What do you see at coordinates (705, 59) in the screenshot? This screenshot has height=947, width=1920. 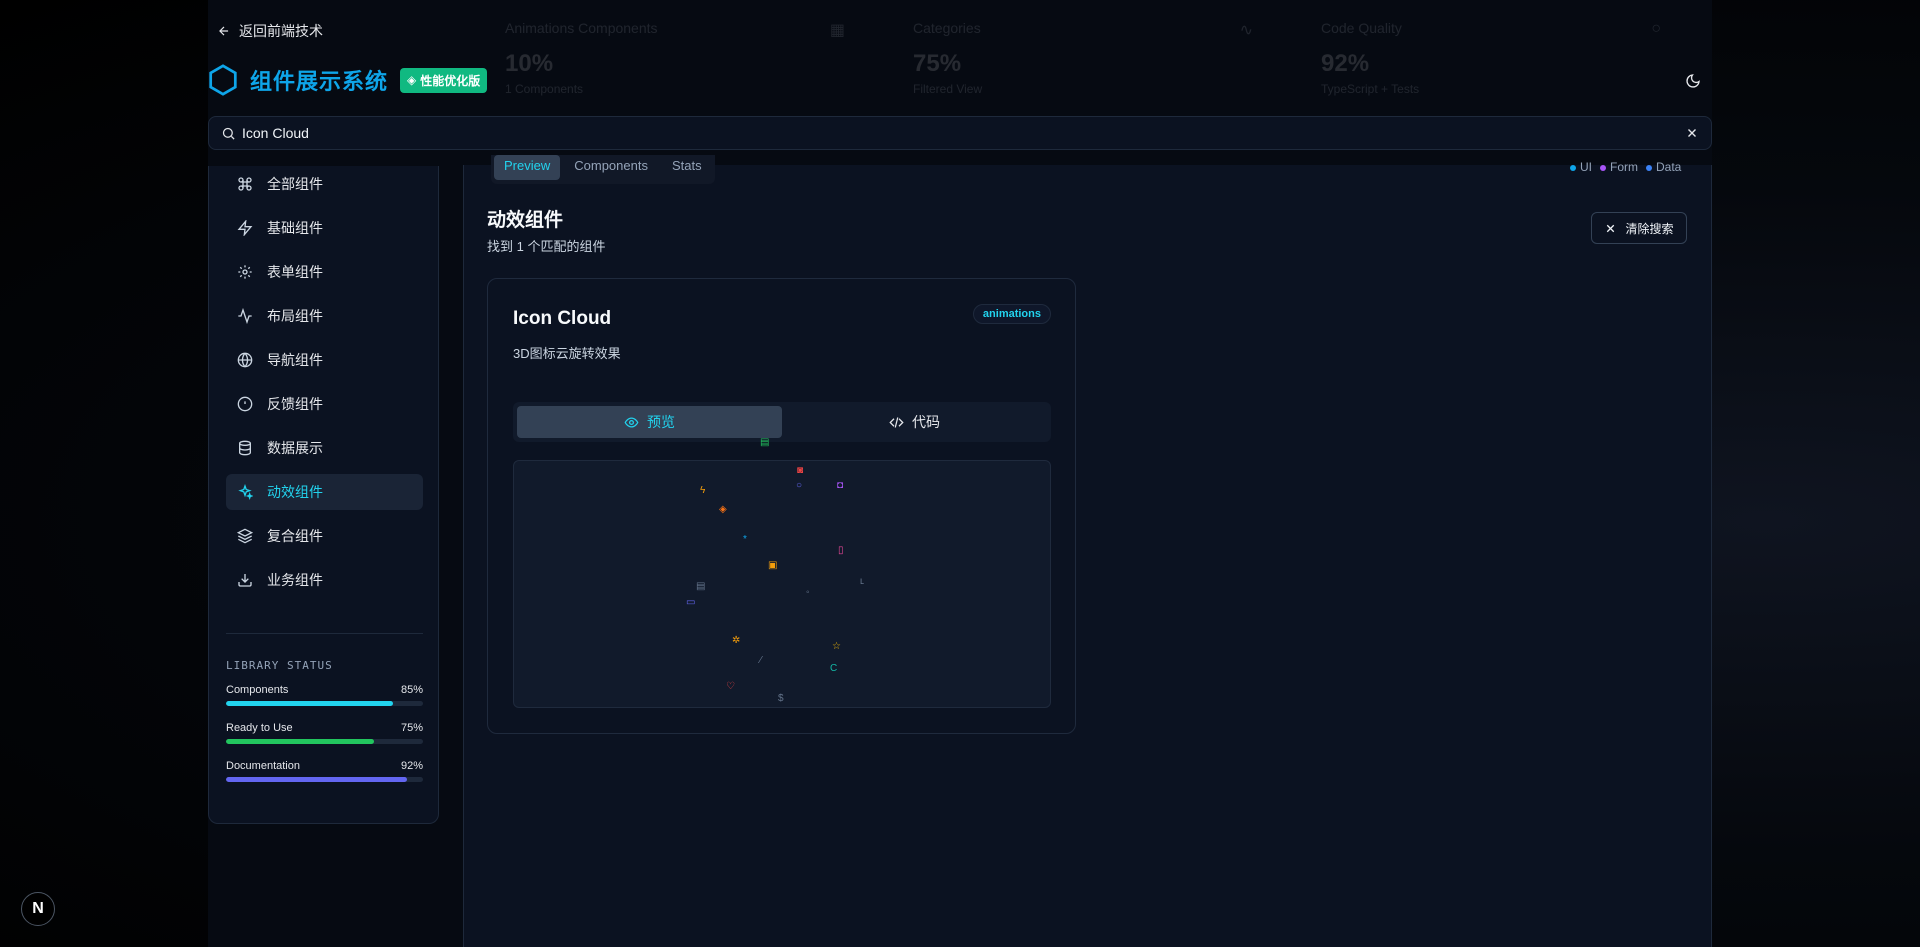 I see `stat-card-animations: Animations Components 10% 1 Components ▦` at bounding box center [705, 59].